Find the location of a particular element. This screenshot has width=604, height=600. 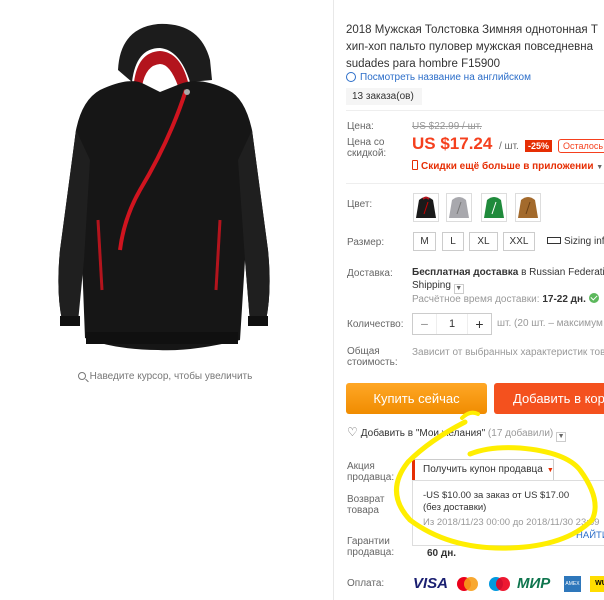

quantity-label: Количество: is located at coordinates (375, 324).